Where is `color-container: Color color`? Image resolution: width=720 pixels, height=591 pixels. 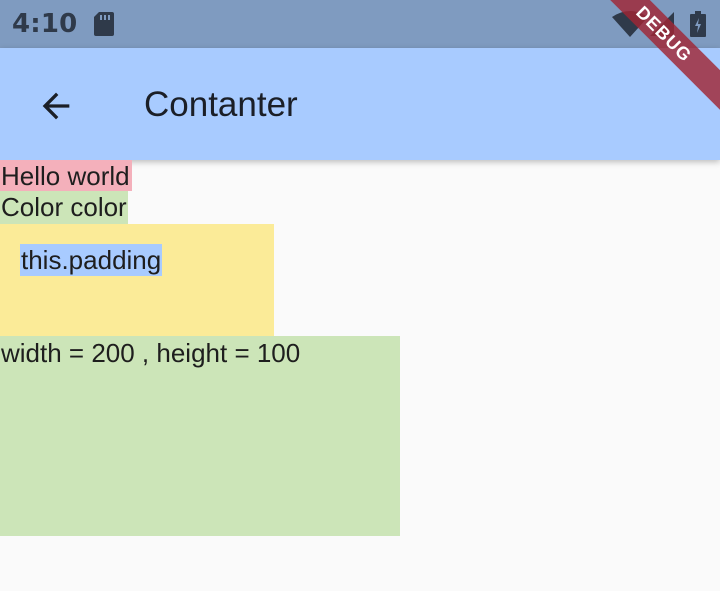
color-container: Color color is located at coordinates (64, 207).